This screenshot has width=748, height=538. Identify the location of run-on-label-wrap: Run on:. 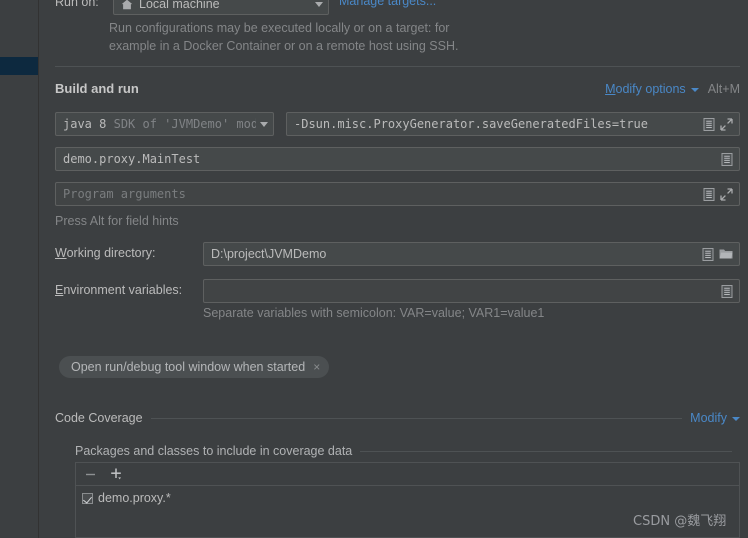
(77, 4).